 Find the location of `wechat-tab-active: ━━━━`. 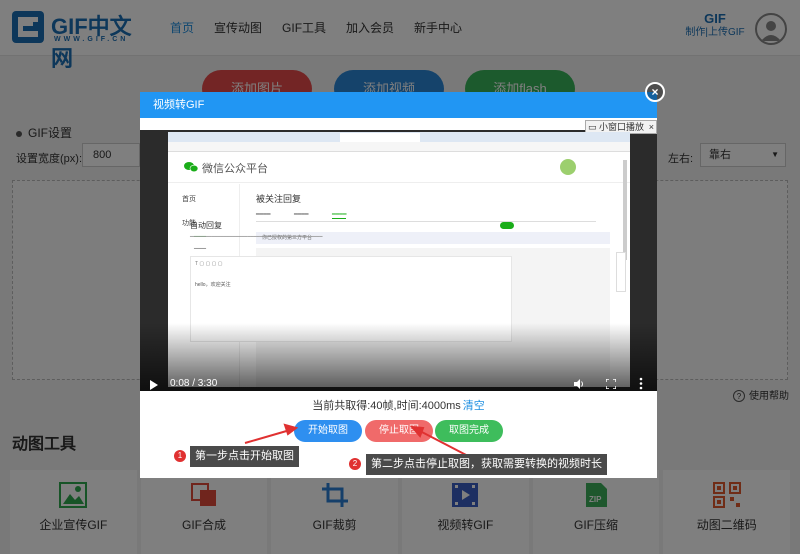

wechat-tab-active: ━━━━ is located at coordinates (339, 215).